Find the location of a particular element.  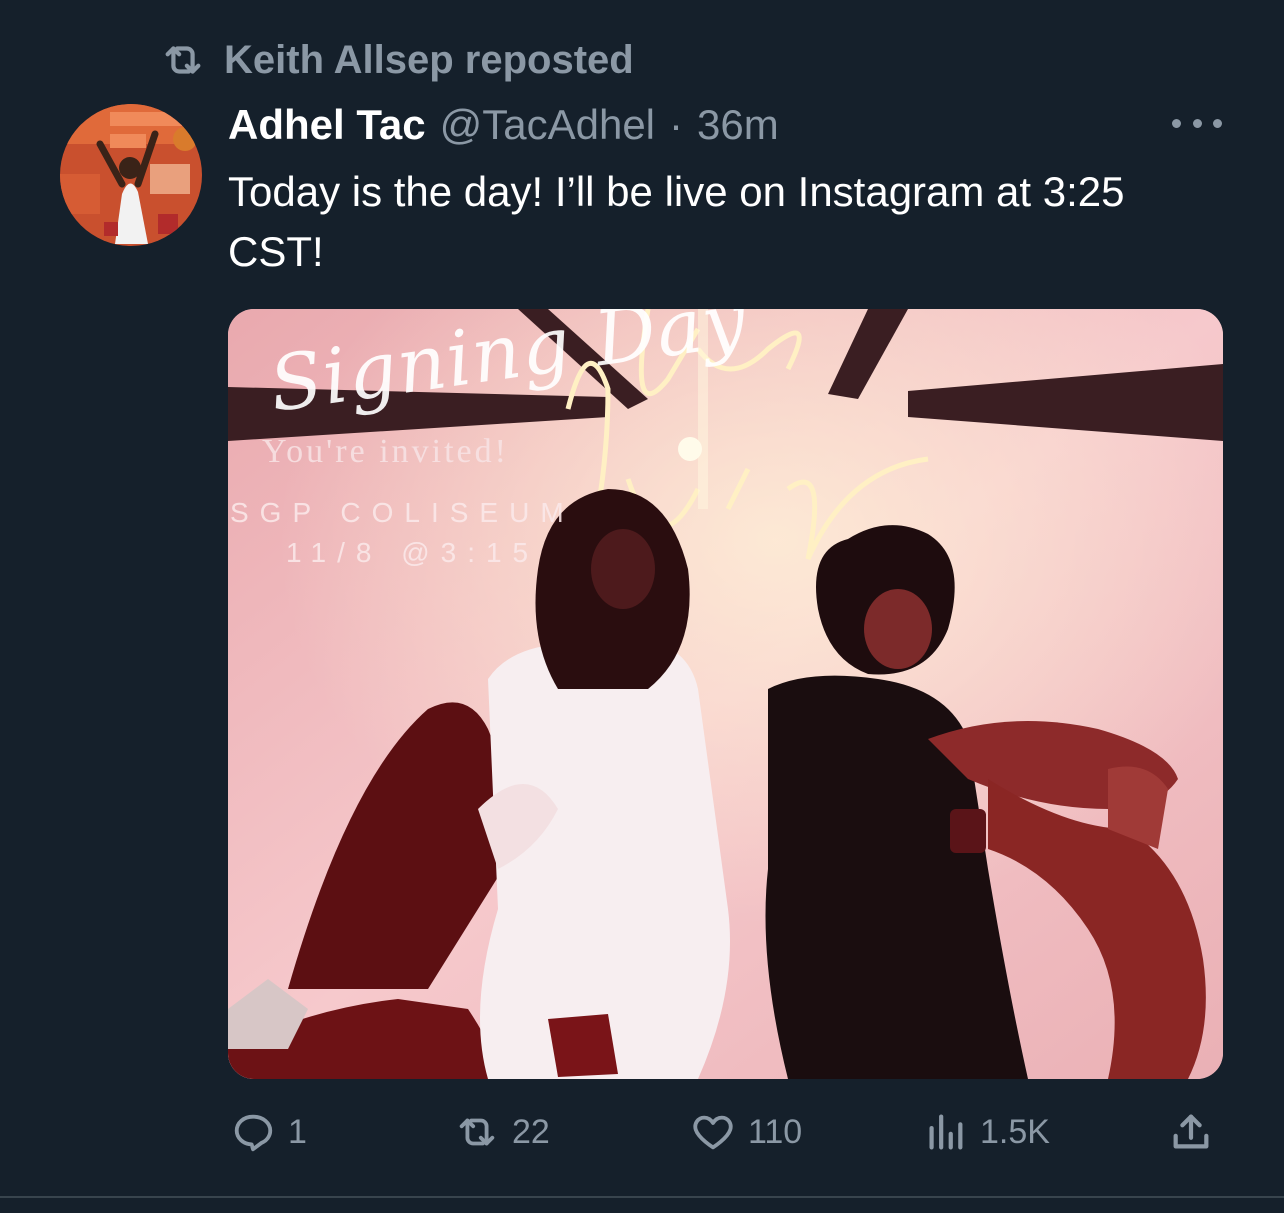

author-handle: @TacAdhel is located at coordinates (547, 125).